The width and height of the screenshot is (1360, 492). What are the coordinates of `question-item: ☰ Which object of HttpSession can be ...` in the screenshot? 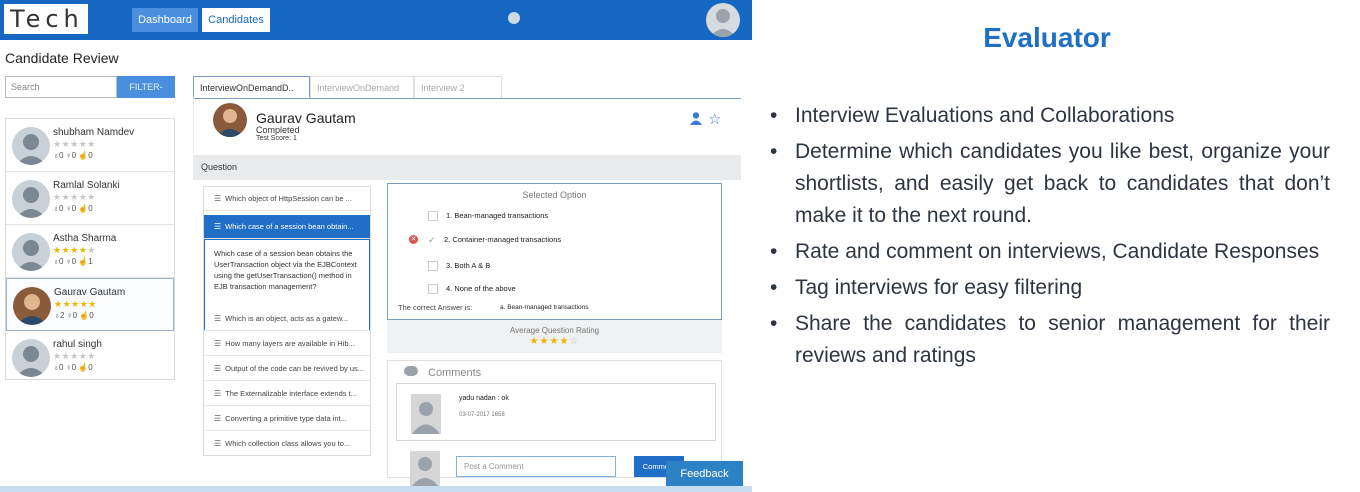 It's located at (287, 199).